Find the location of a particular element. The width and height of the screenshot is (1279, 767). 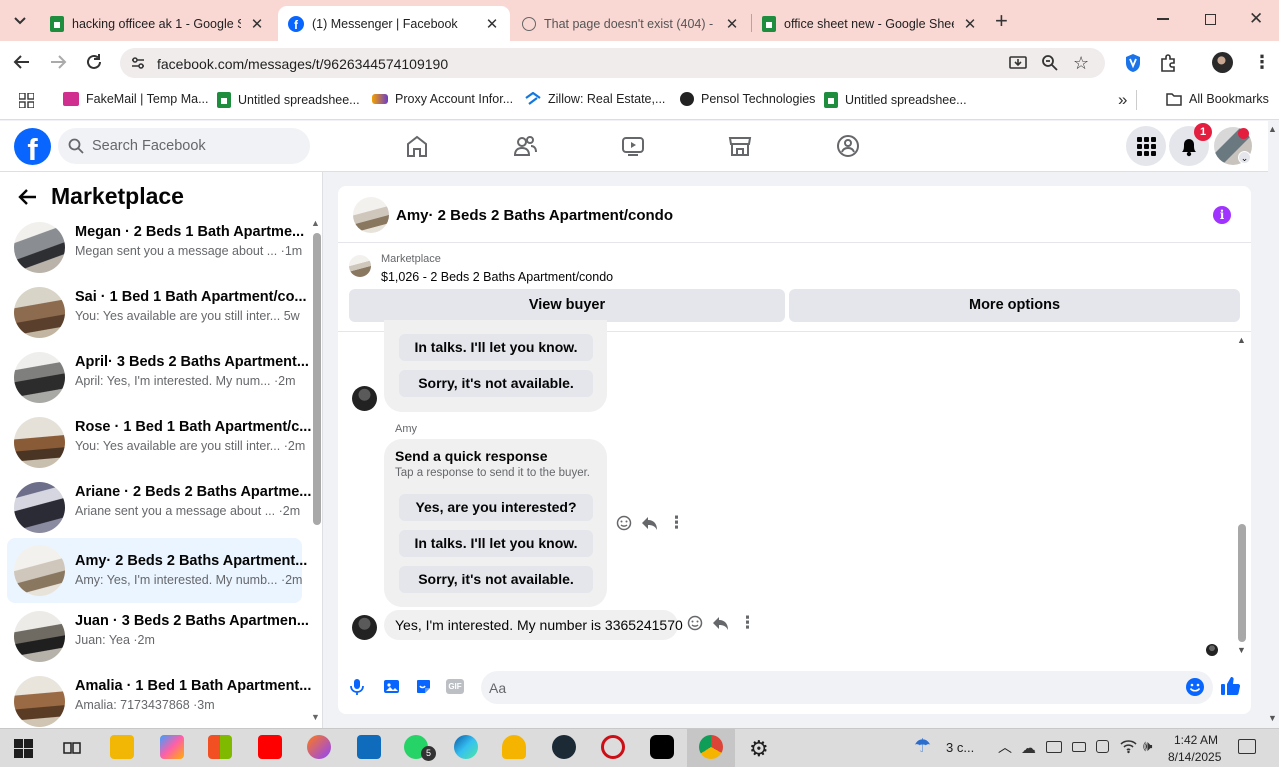

chrome-icon is located at coordinates (711, 747).